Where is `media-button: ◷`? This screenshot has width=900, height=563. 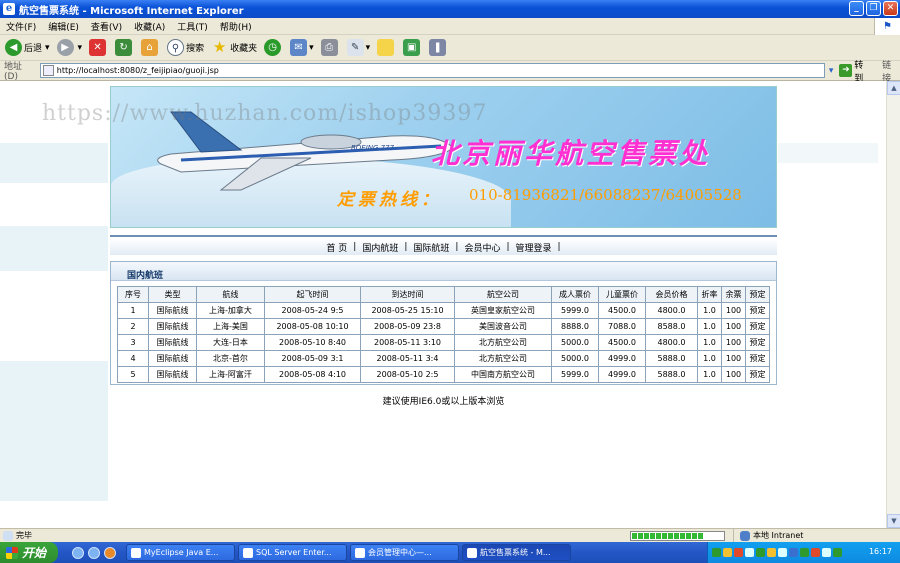 media-button: ◷ is located at coordinates (273, 47).